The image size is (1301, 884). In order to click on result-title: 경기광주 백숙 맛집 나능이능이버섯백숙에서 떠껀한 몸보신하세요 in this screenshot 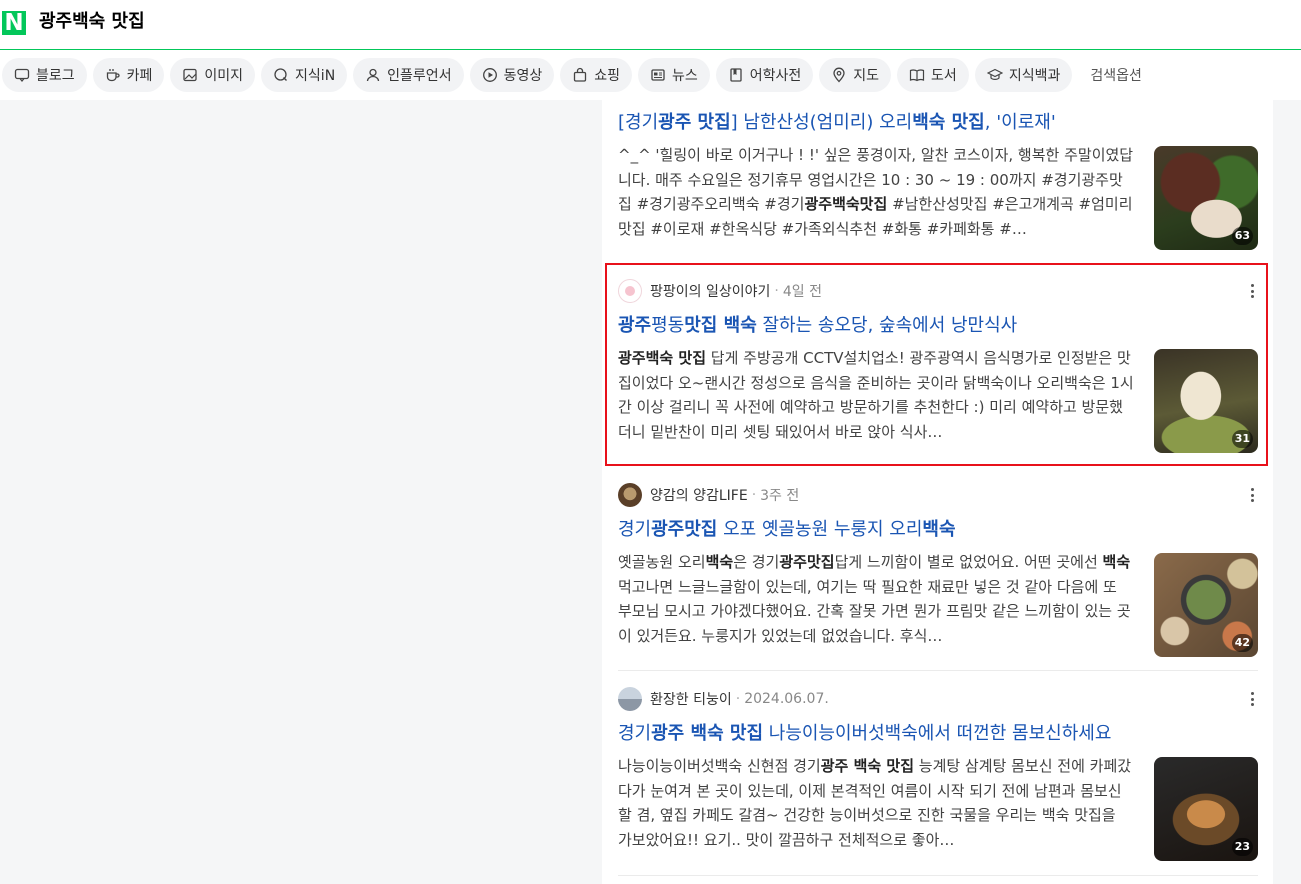, I will do `click(938, 734)`.